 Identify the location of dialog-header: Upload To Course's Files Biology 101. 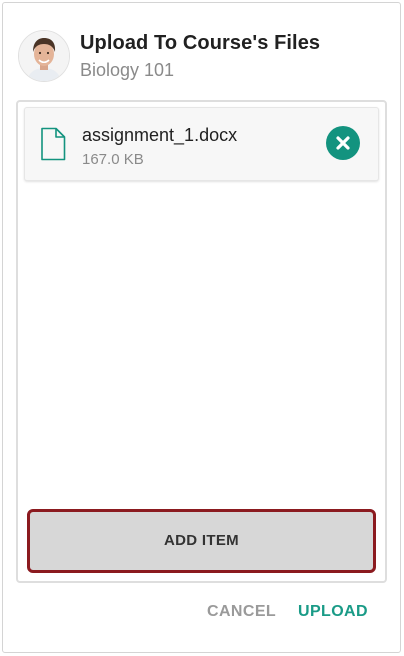
(201, 51).